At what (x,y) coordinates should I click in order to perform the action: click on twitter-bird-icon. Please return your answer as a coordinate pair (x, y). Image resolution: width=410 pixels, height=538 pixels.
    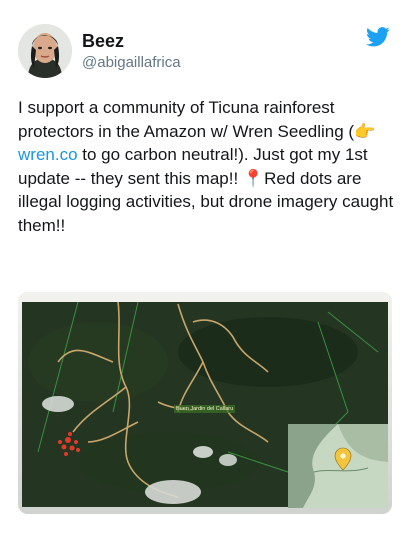
    Looking at the image, I should click on (378, 37).